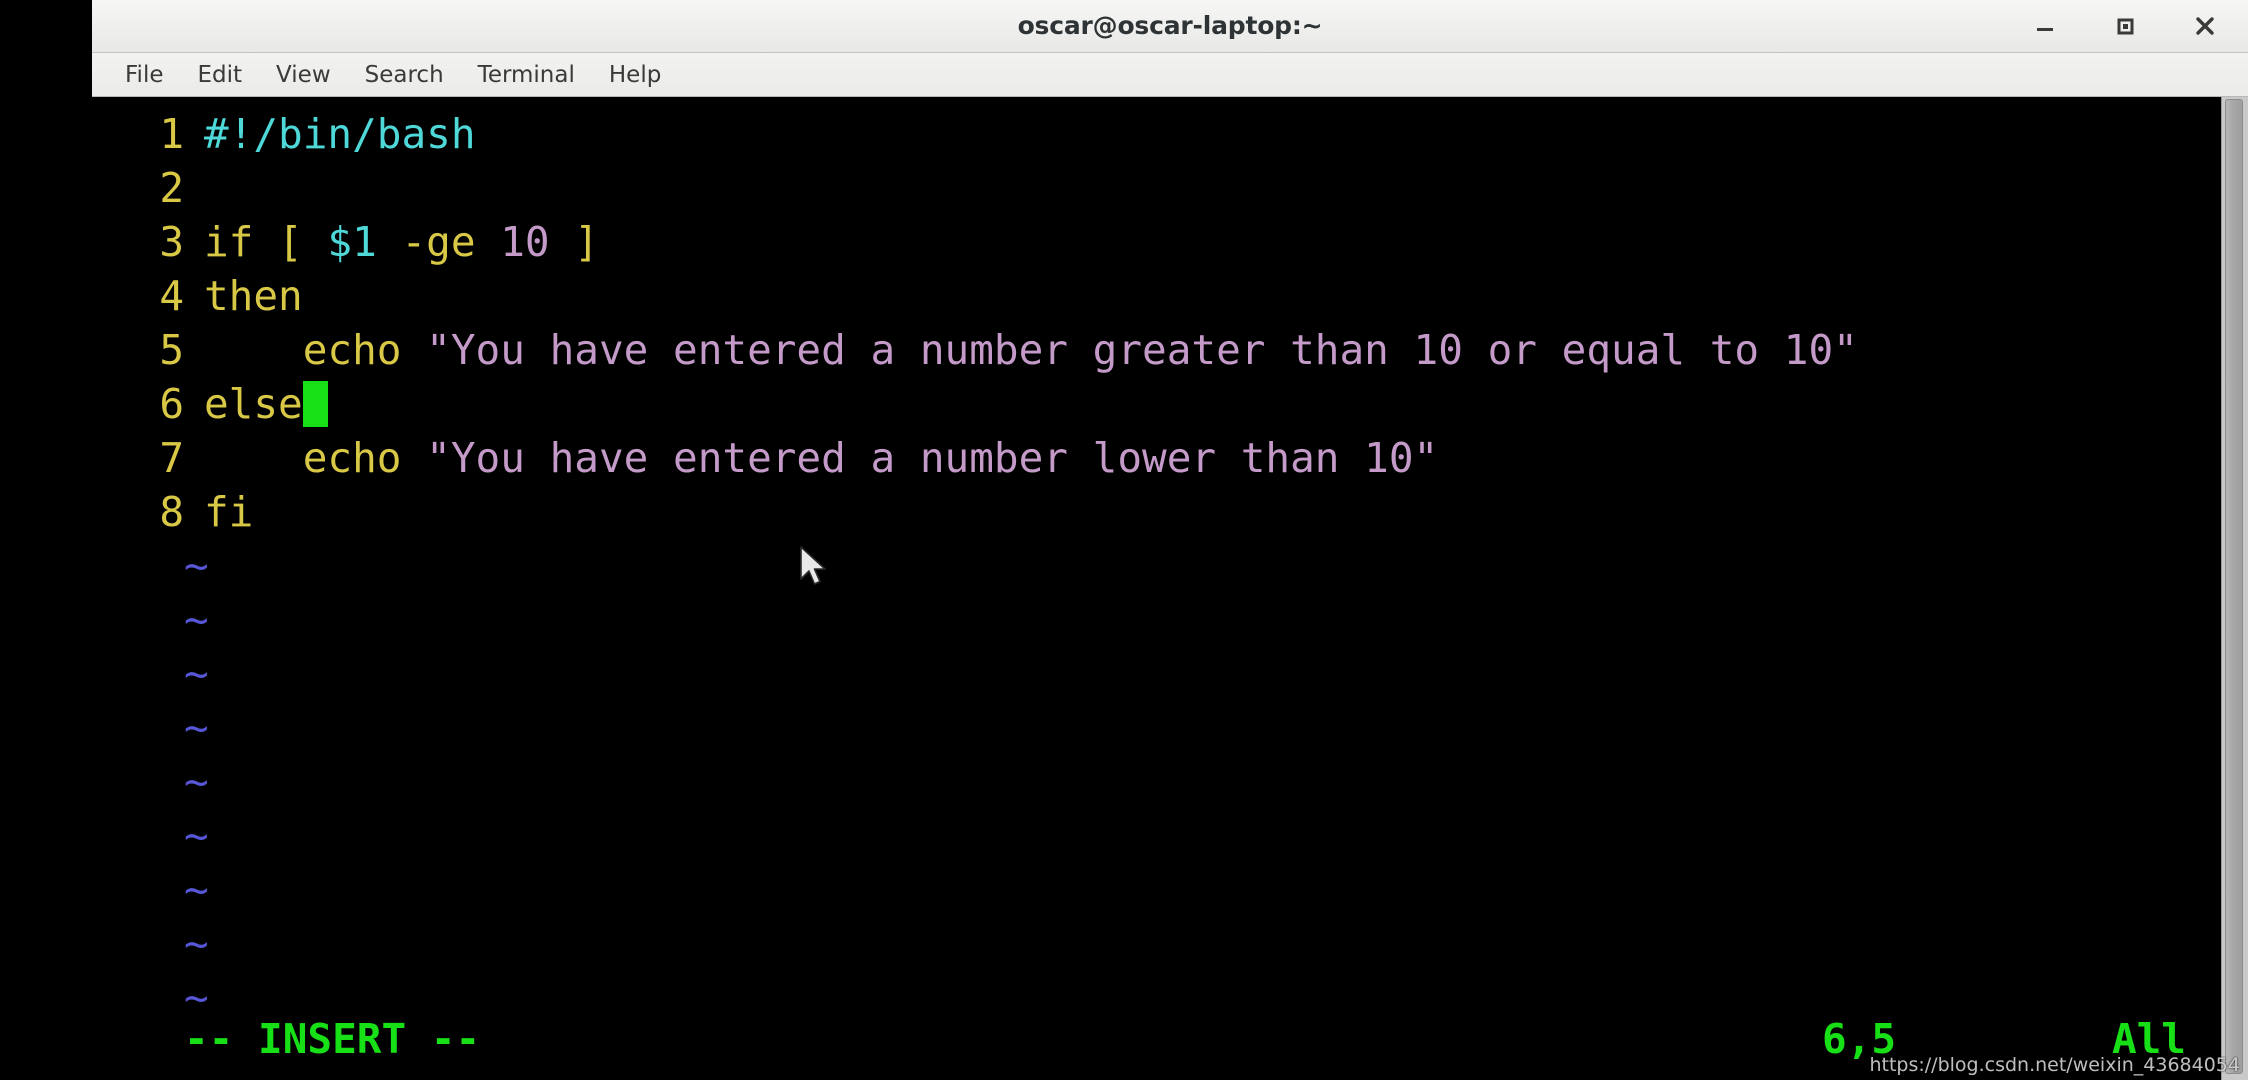  Describe the element at coordinates (438, 242) in the screenshot. I see `code-token: -ge` at that location.